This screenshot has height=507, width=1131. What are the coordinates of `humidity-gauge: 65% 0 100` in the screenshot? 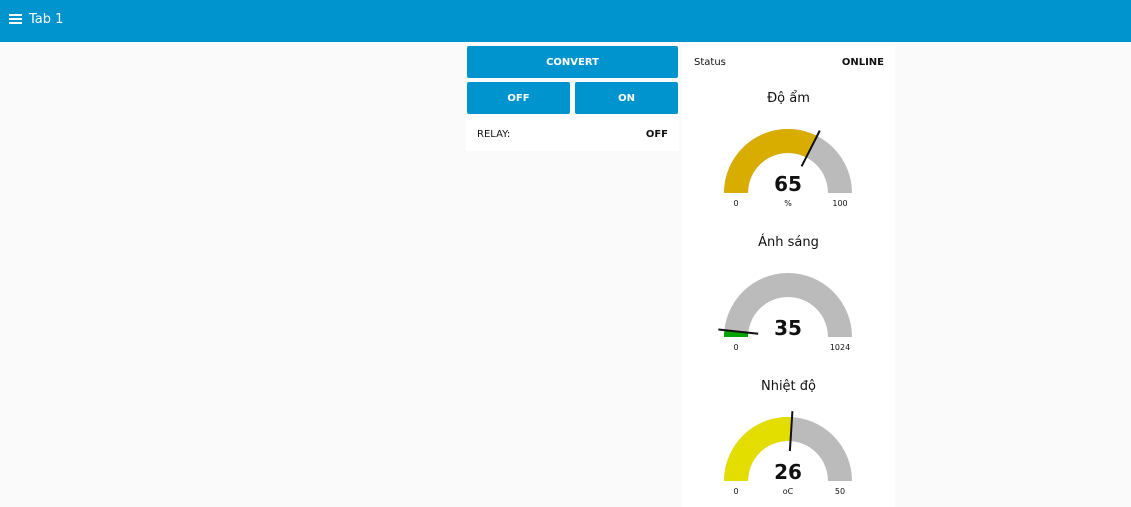 It's located at (788, 168).